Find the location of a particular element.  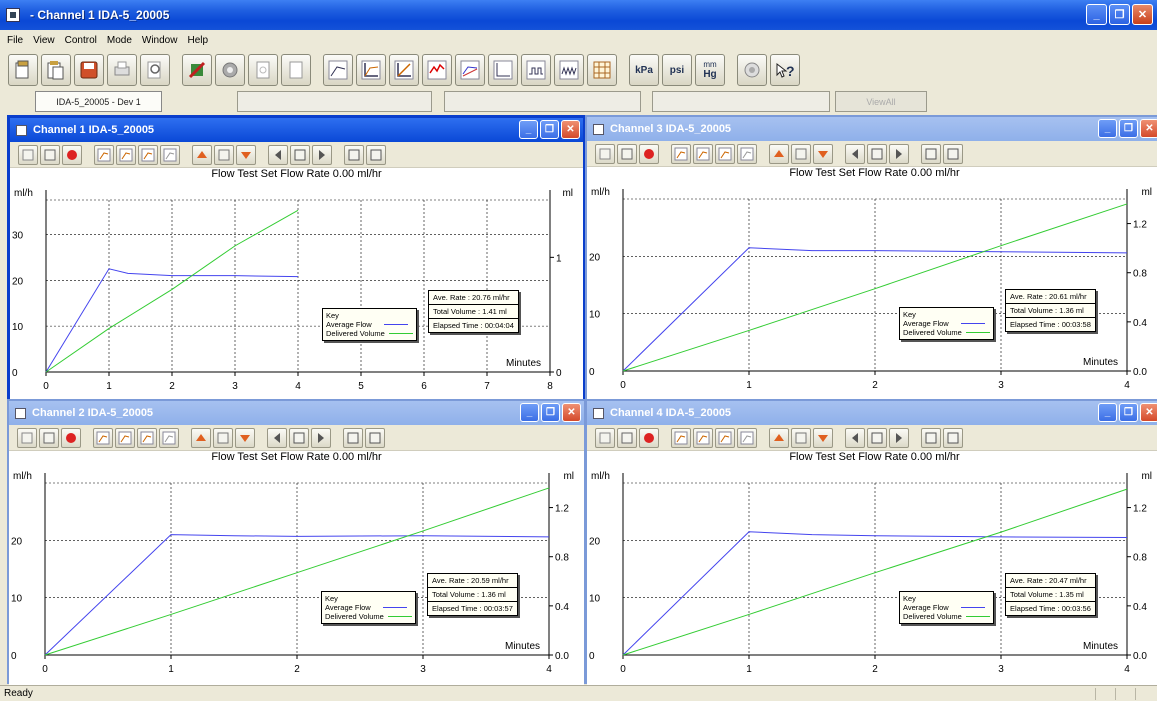

document-button is located at coordinates (263, 70).